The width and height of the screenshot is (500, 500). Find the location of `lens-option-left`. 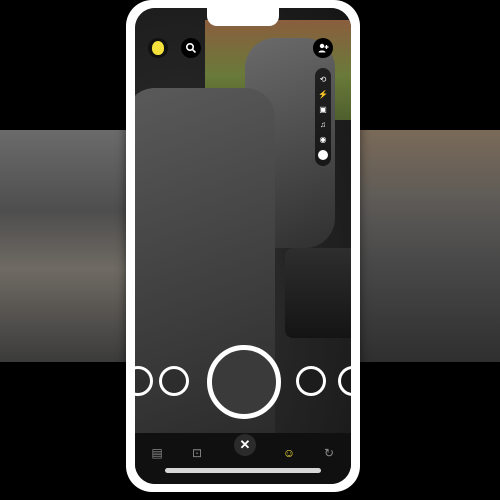

lens-option-left is located at coordinates (174, 381).